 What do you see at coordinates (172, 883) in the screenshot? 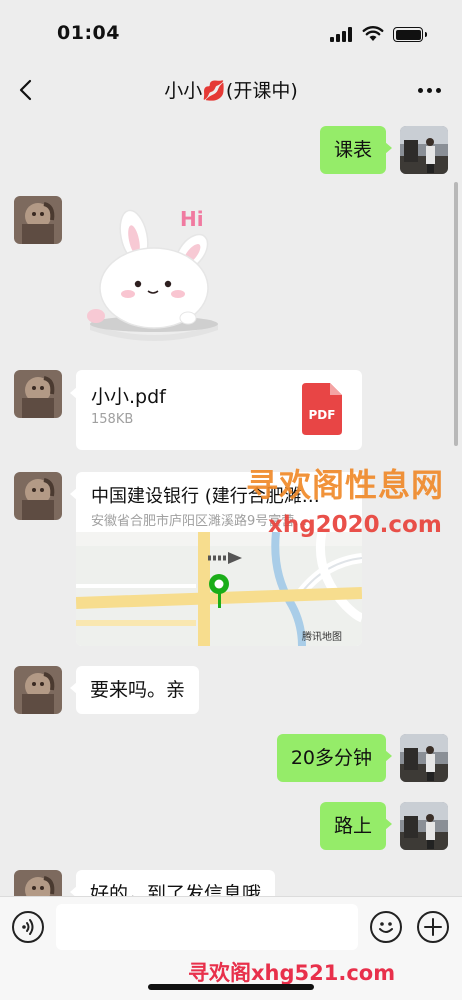
I see `message-bubble-received: 好的，到了发信息哦` at bounding box center [172, 883].